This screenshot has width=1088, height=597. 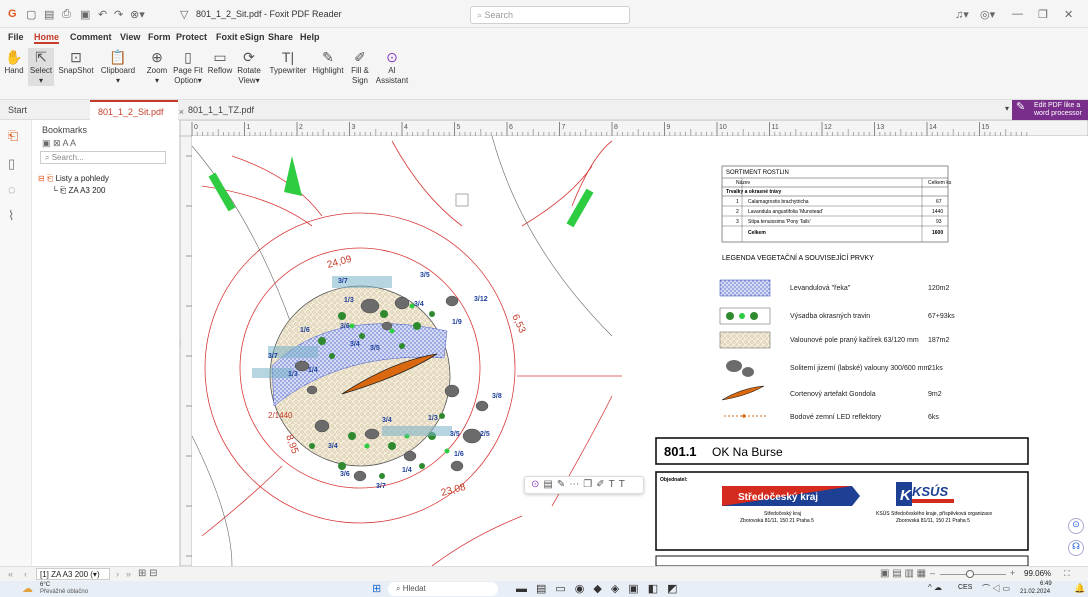 I want to click on typewriter-icon: T, so click(x=624, y=484).